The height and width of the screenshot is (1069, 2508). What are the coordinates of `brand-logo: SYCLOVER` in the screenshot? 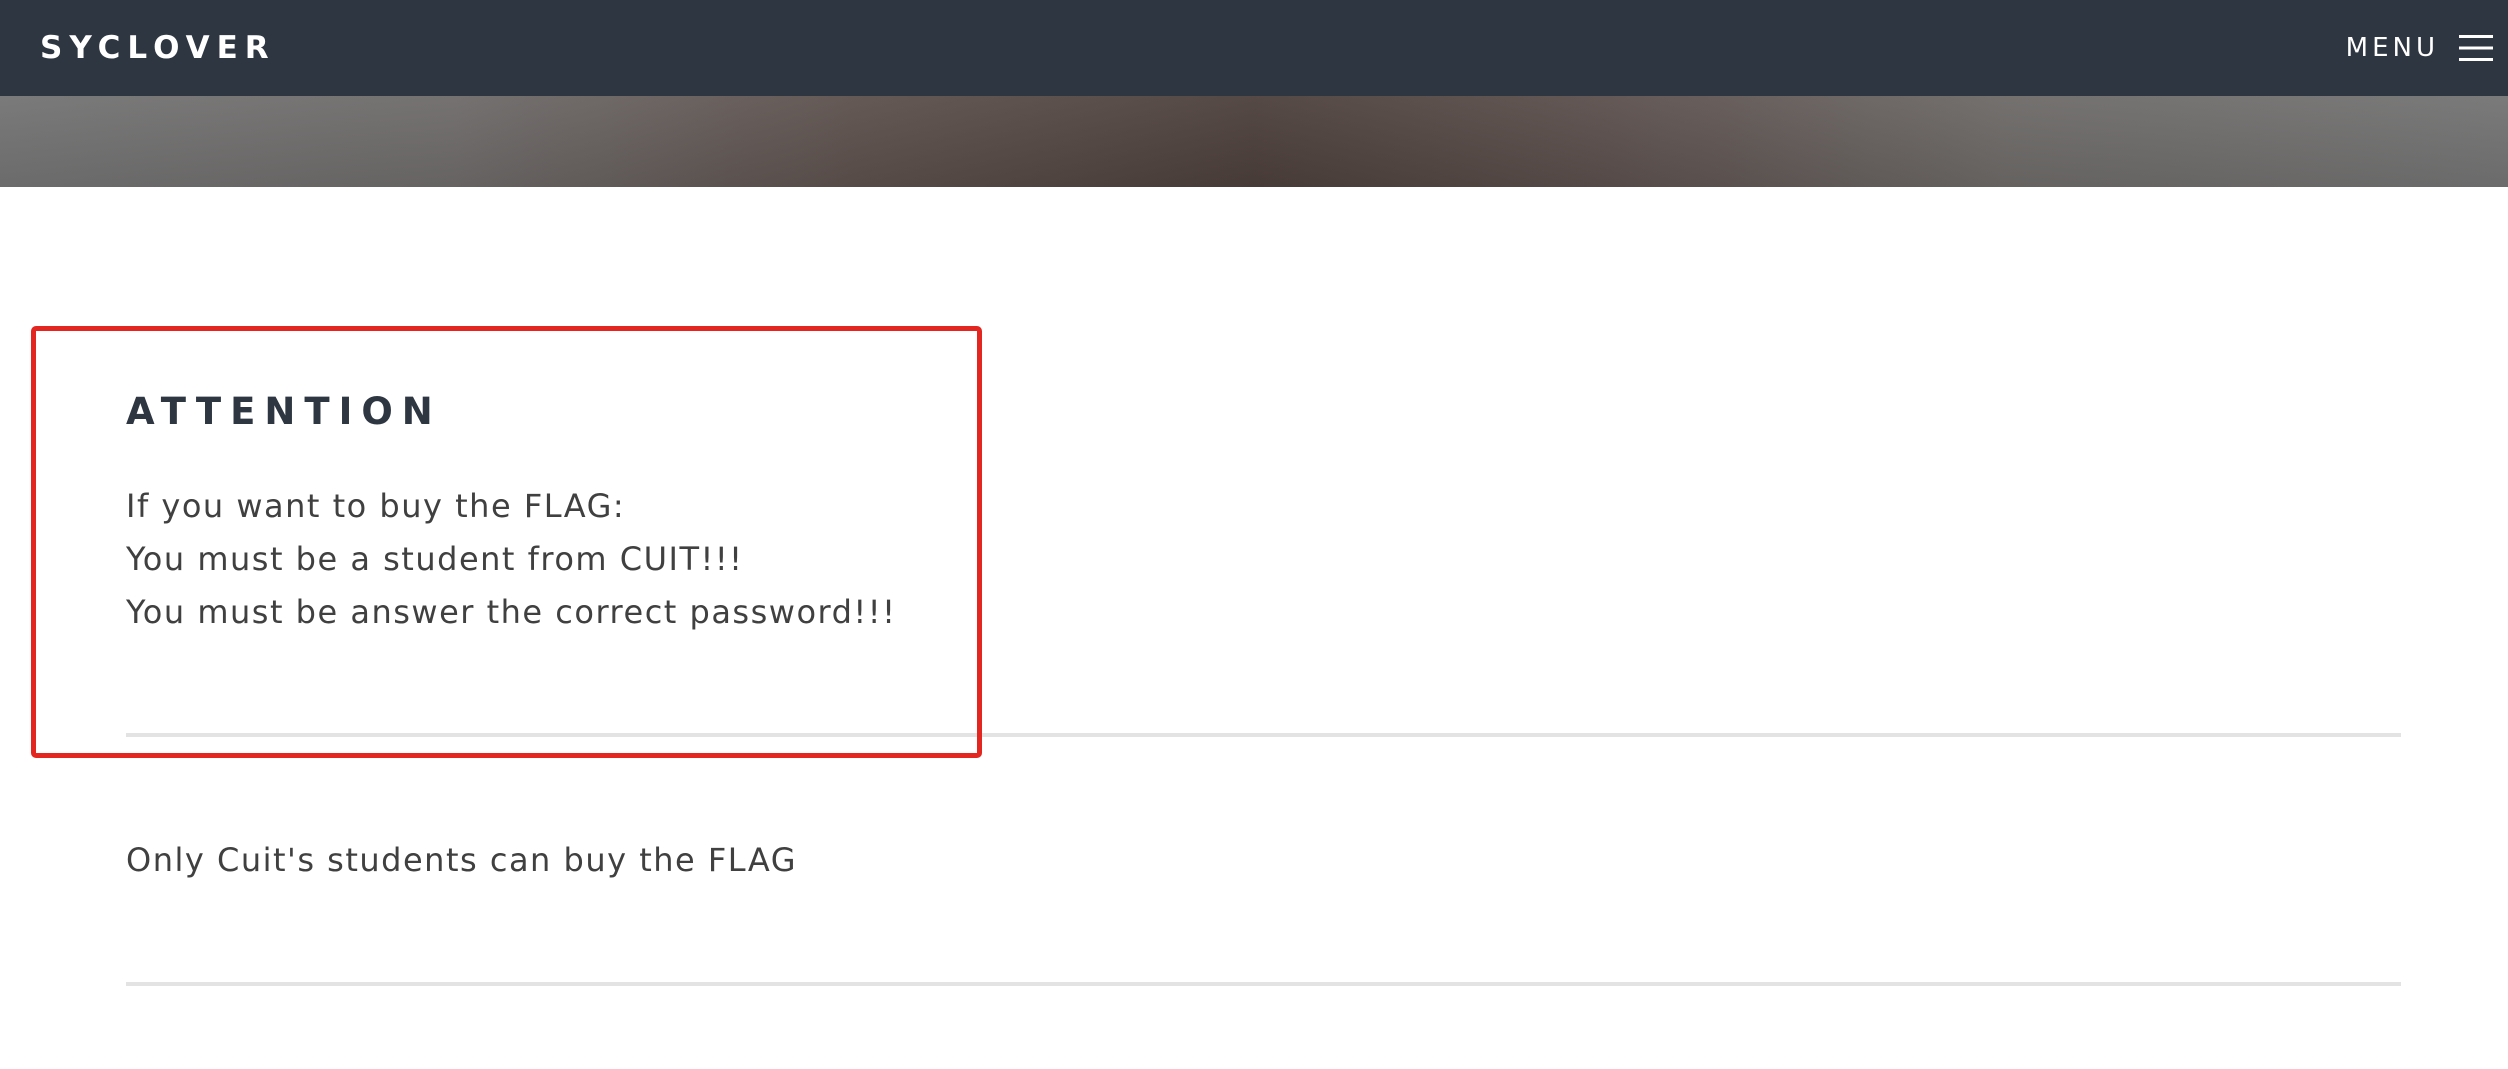 It's located at (158, 48).